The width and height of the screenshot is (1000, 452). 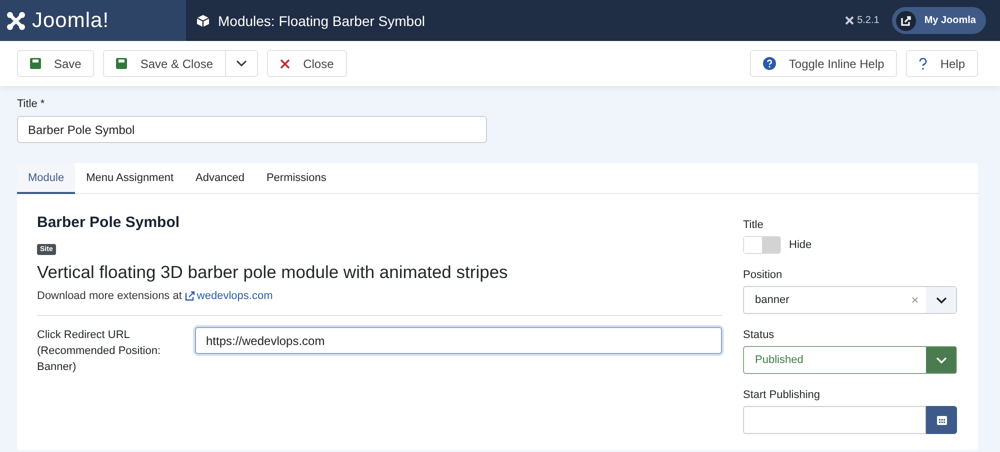 What do you see at coordinates (868, 20) in the screenshot?
I see `version-label: 5.2.1` at bounding box center [868, 20].